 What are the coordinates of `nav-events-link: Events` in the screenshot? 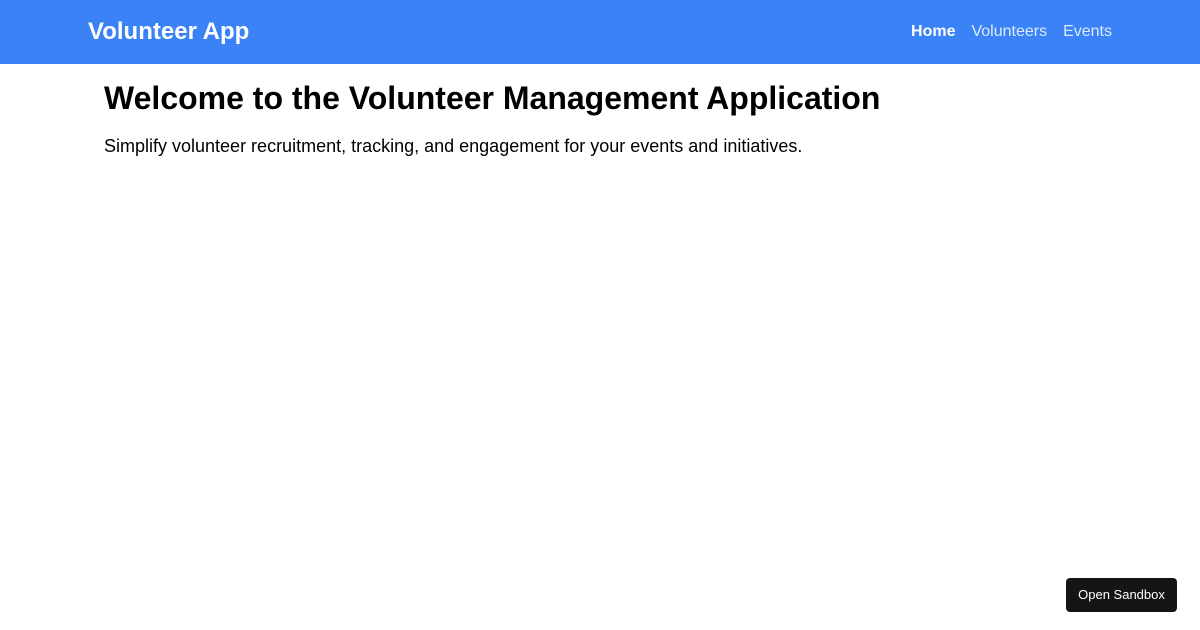 It's located at (1087, 32).